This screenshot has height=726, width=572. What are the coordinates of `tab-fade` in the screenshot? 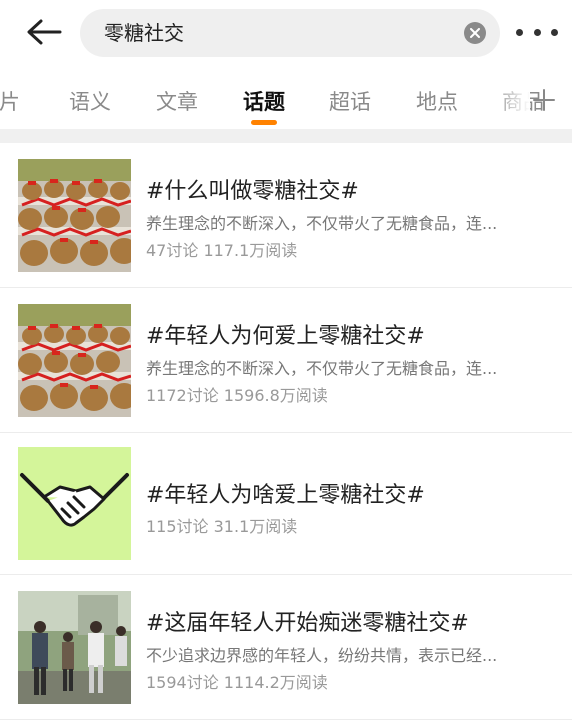 It's located at (510, 100).